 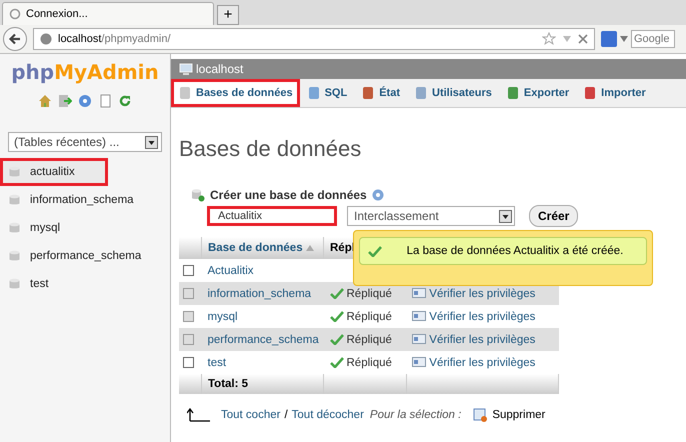 What do you see at coordinates (553, 216) in the screenshot?
I see `create-button: Créer` at bounding box center [553, 216].